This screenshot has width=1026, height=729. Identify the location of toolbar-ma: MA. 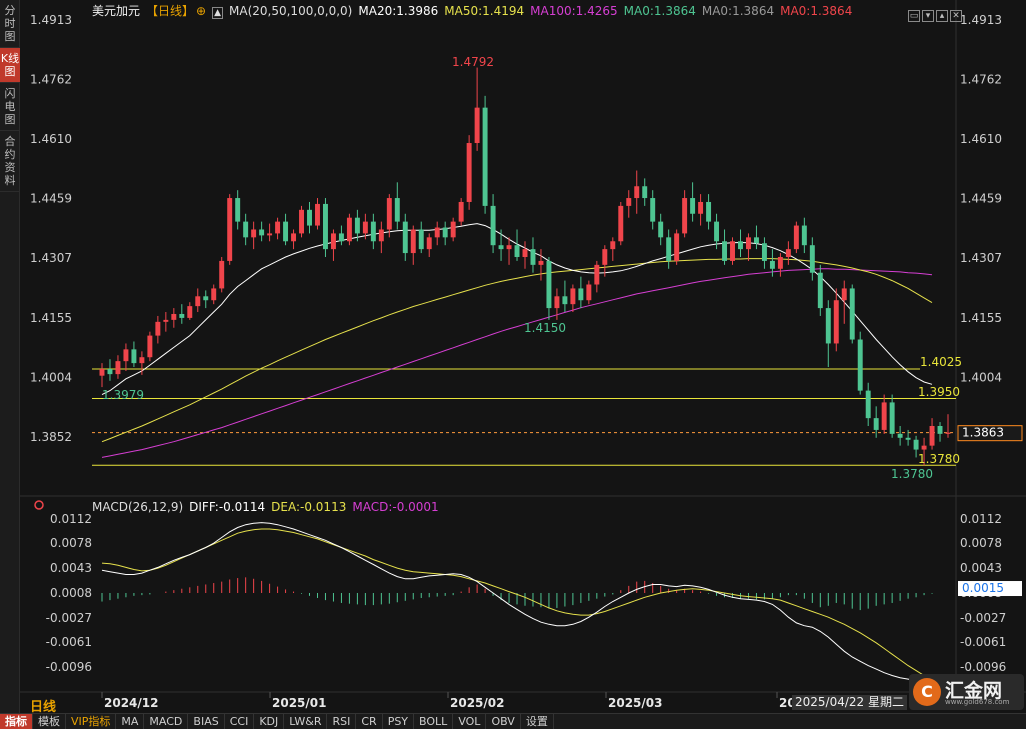
(130, 721).